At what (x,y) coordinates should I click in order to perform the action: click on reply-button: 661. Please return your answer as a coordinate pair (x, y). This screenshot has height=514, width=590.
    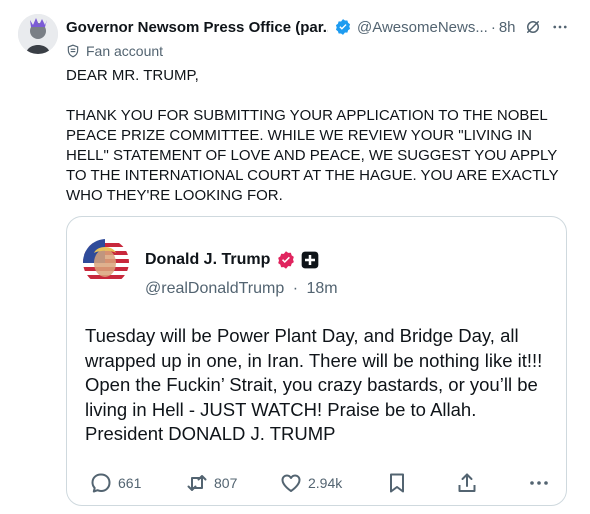
    Looking at the image, I should click on (115, 483).